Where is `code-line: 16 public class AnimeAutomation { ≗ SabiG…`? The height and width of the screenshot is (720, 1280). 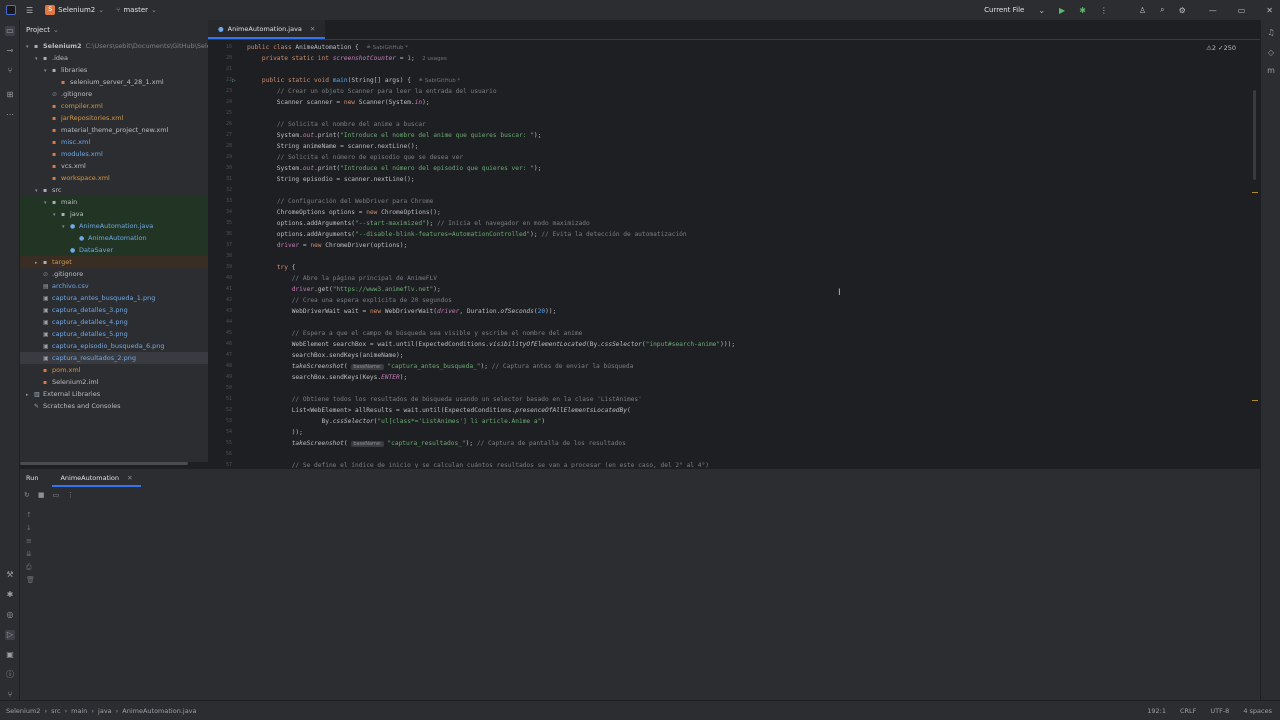
code-line: 16 public class AnimeAutomation { ≗ SabiG… is located at coordinates (734, 47).